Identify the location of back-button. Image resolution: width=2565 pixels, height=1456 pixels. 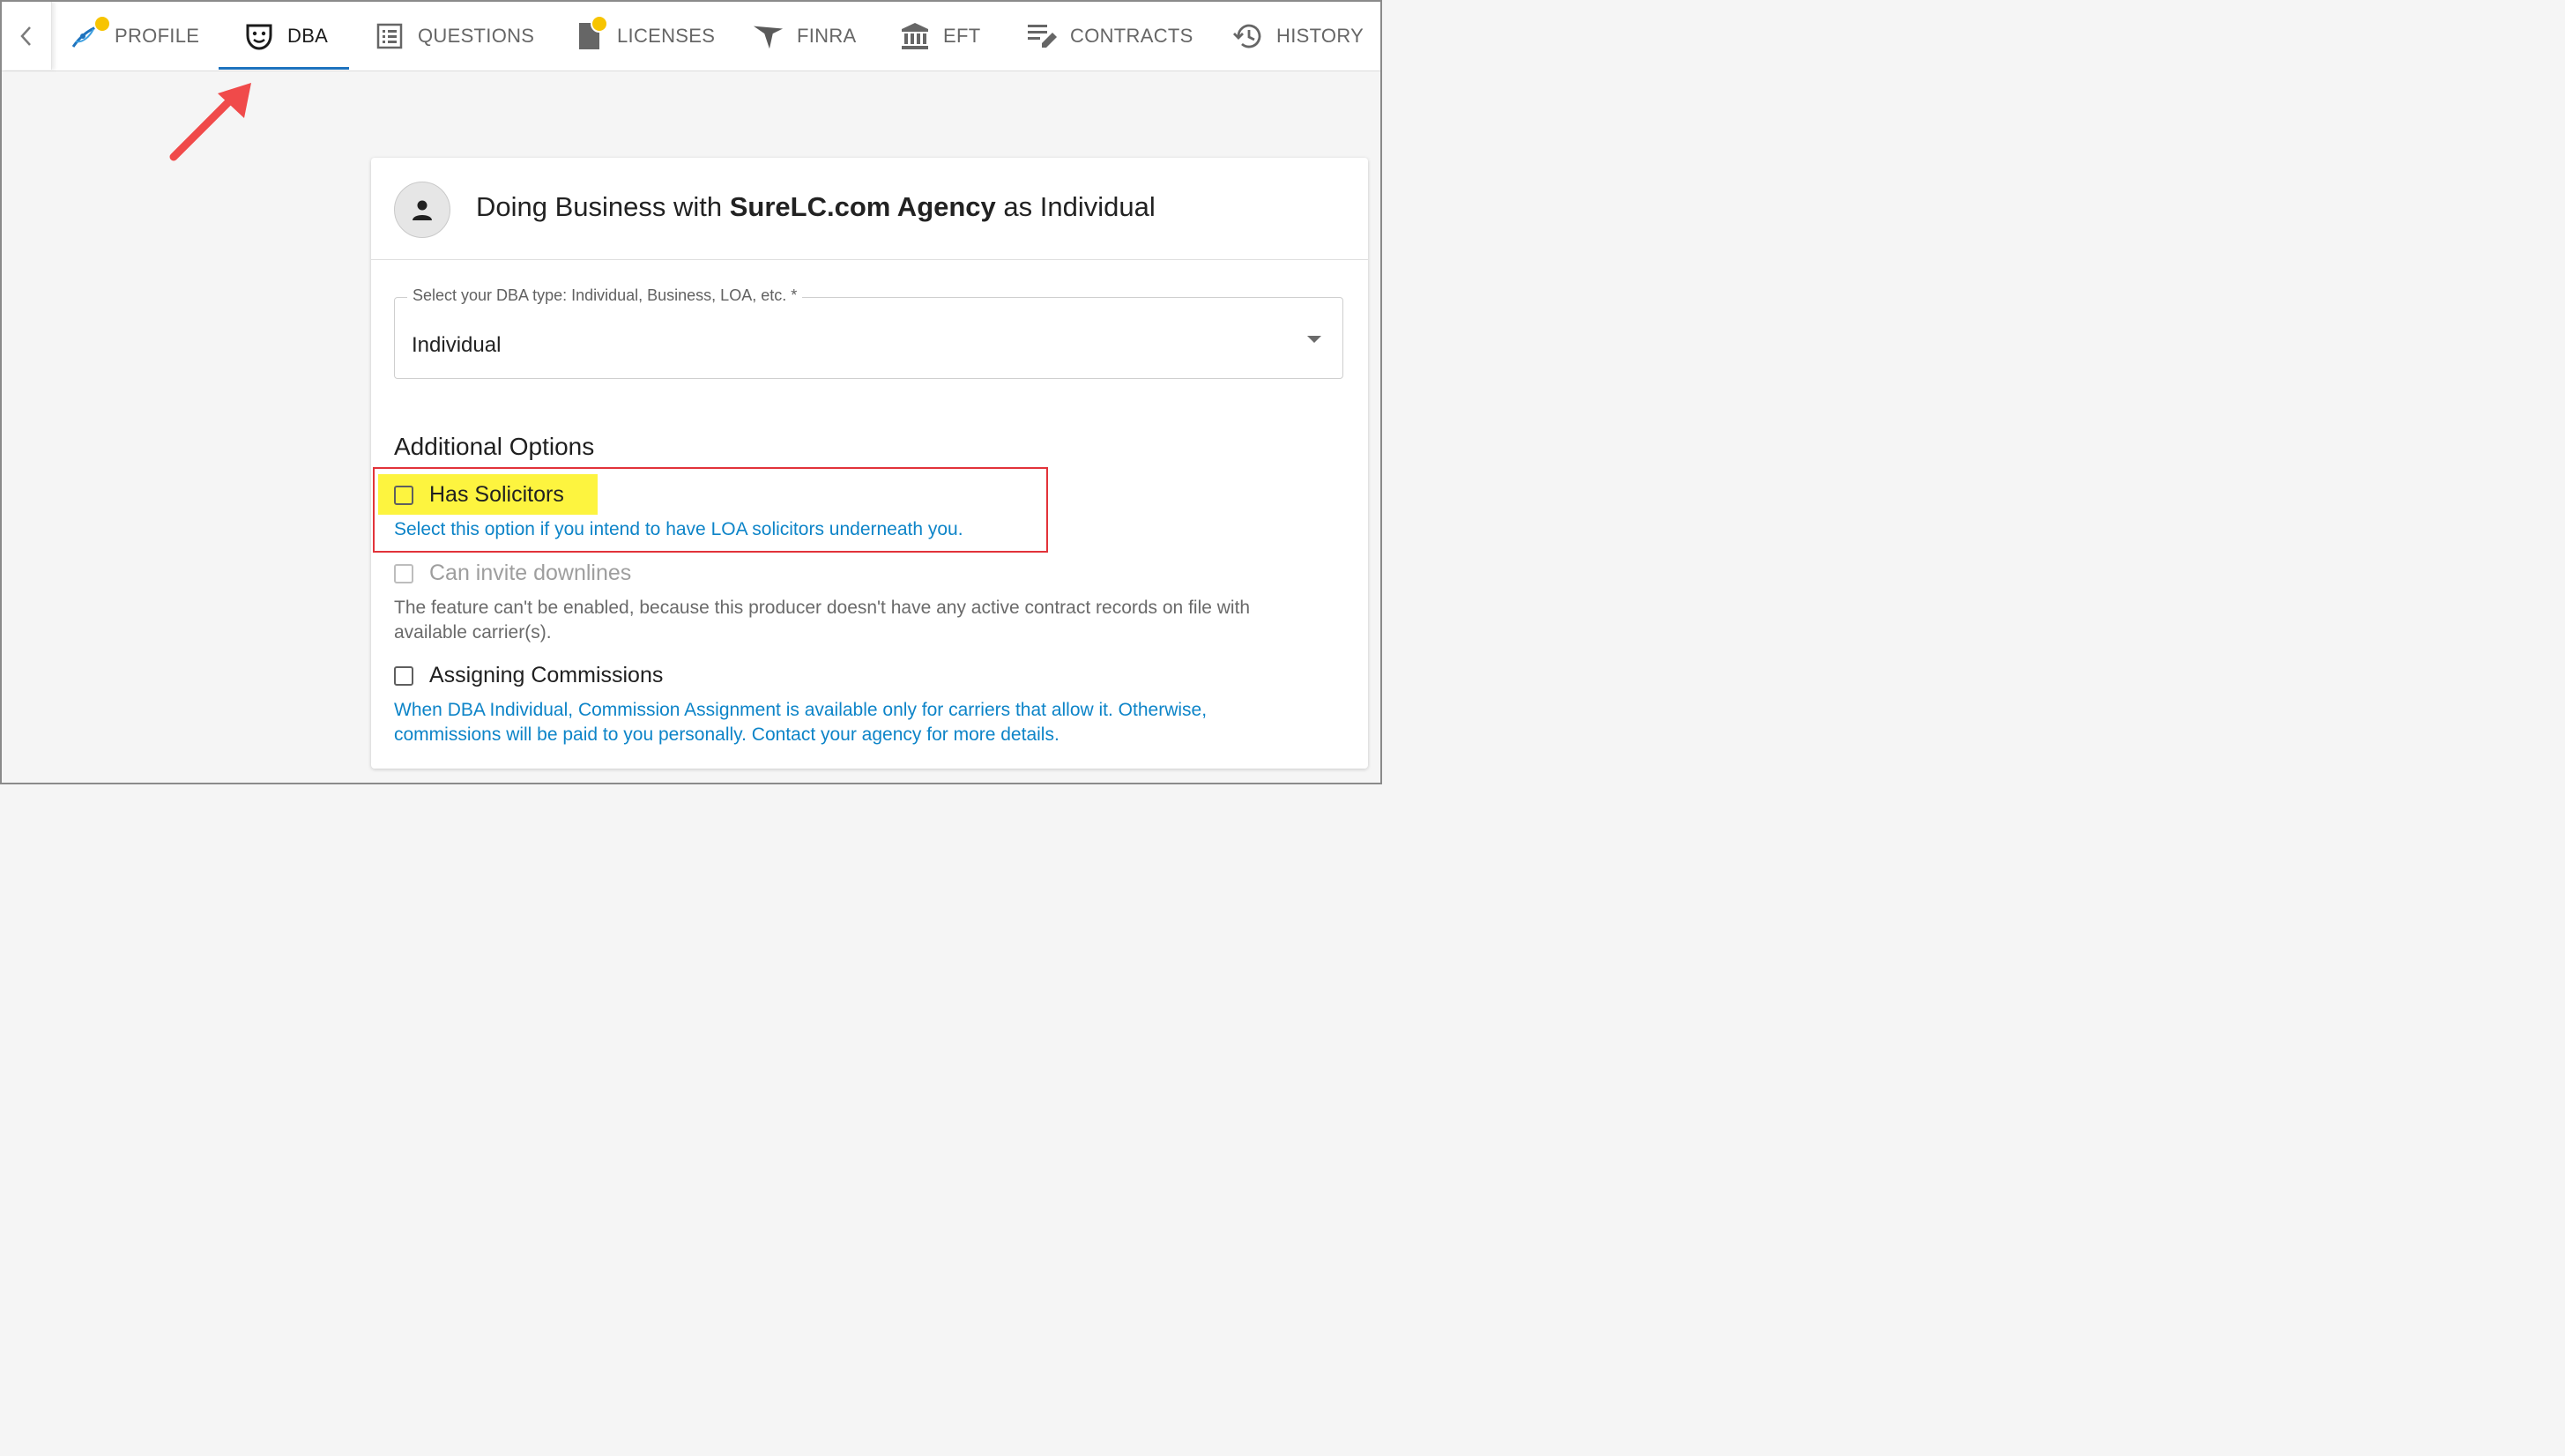
(27, 36).